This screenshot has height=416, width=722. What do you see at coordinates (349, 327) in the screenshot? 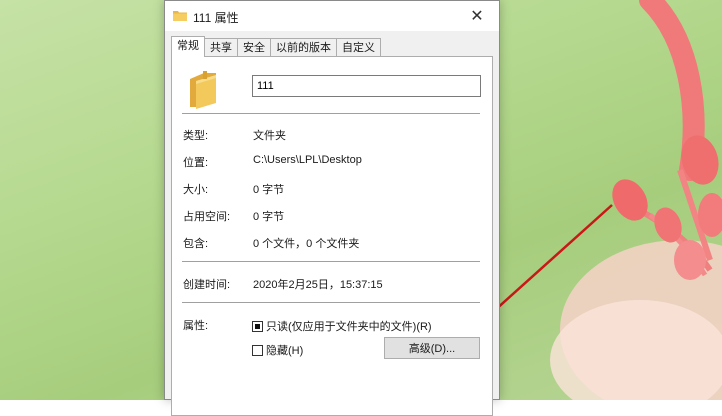
I see `readonly-checkbox-label: 只读(仅应用于文件夹中的文件)(R)` at bounding box center [349, 327].